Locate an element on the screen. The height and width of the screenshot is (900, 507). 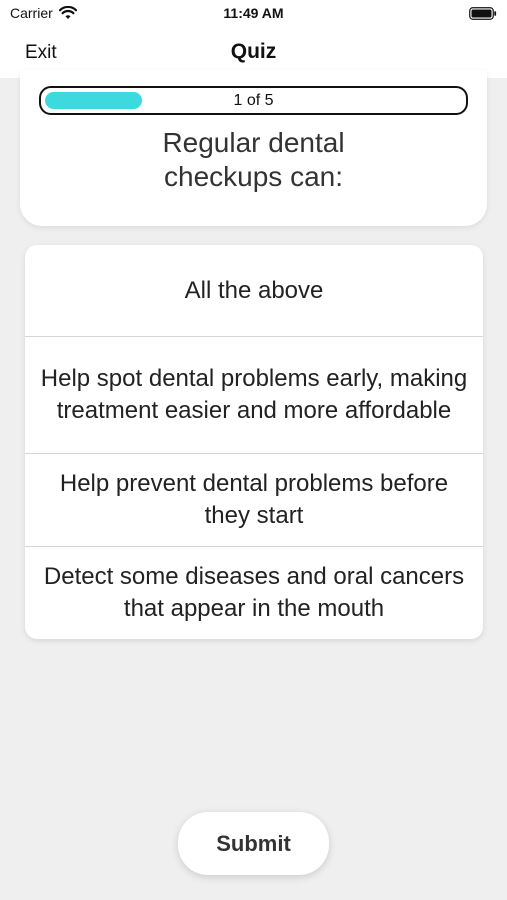
battery-icon is located at coordinates (483, 13).